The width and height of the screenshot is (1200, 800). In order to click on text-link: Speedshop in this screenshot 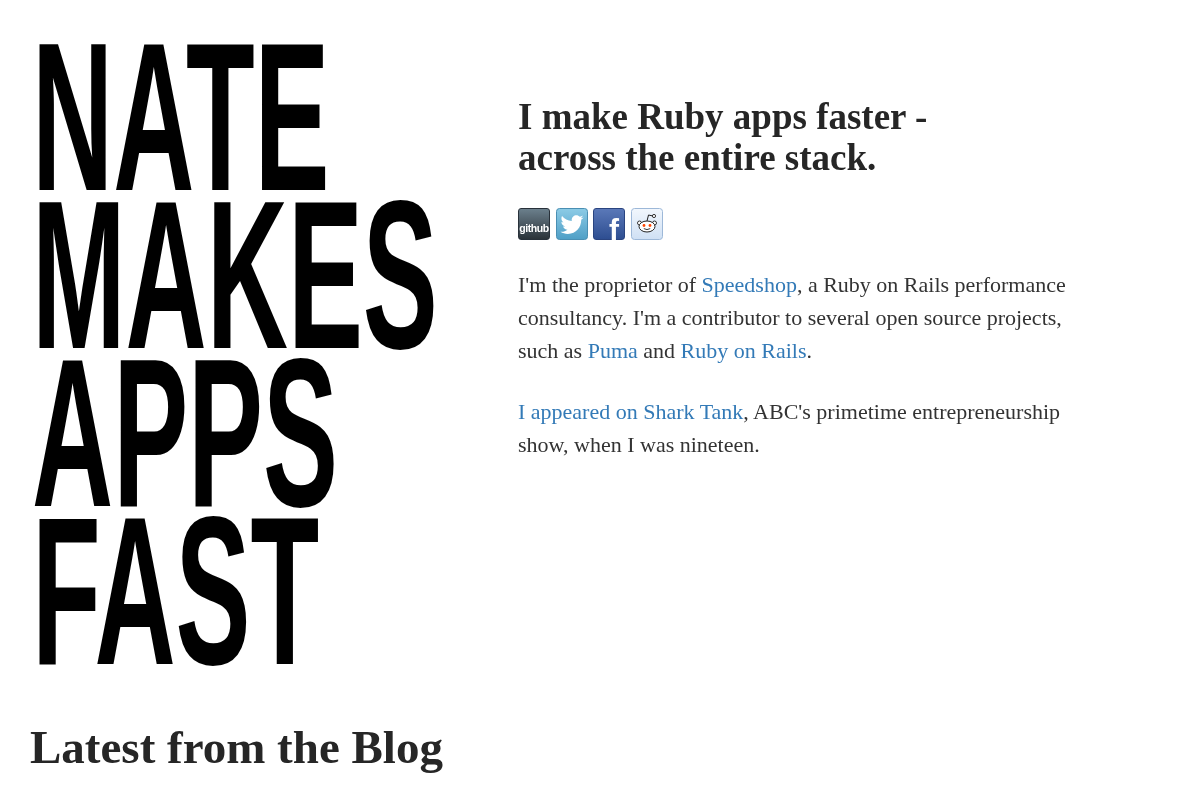, I will do `click(749, 284)`.